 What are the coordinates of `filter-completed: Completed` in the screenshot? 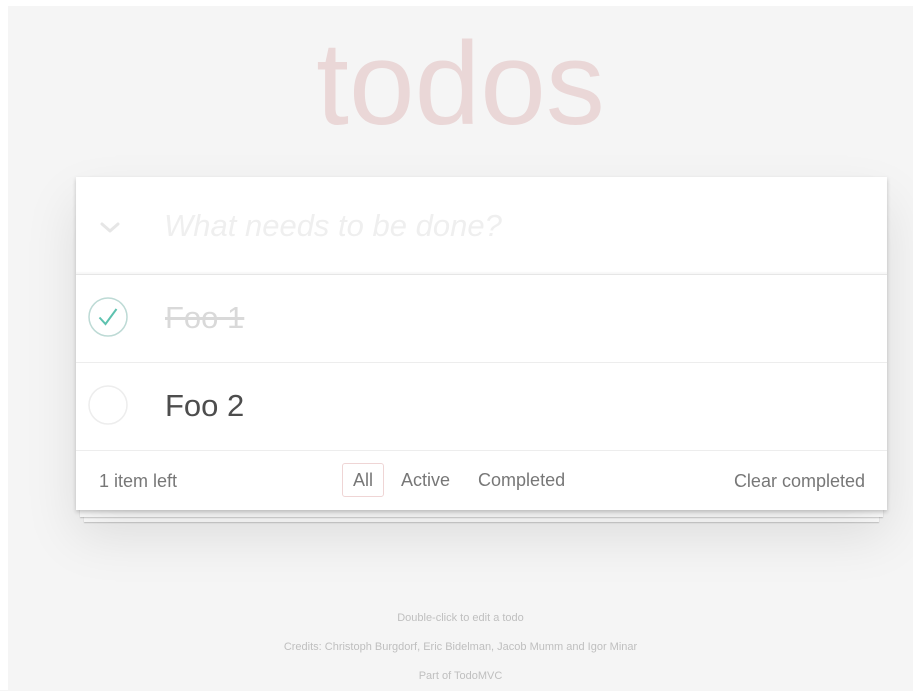 It's located at (521, 480).